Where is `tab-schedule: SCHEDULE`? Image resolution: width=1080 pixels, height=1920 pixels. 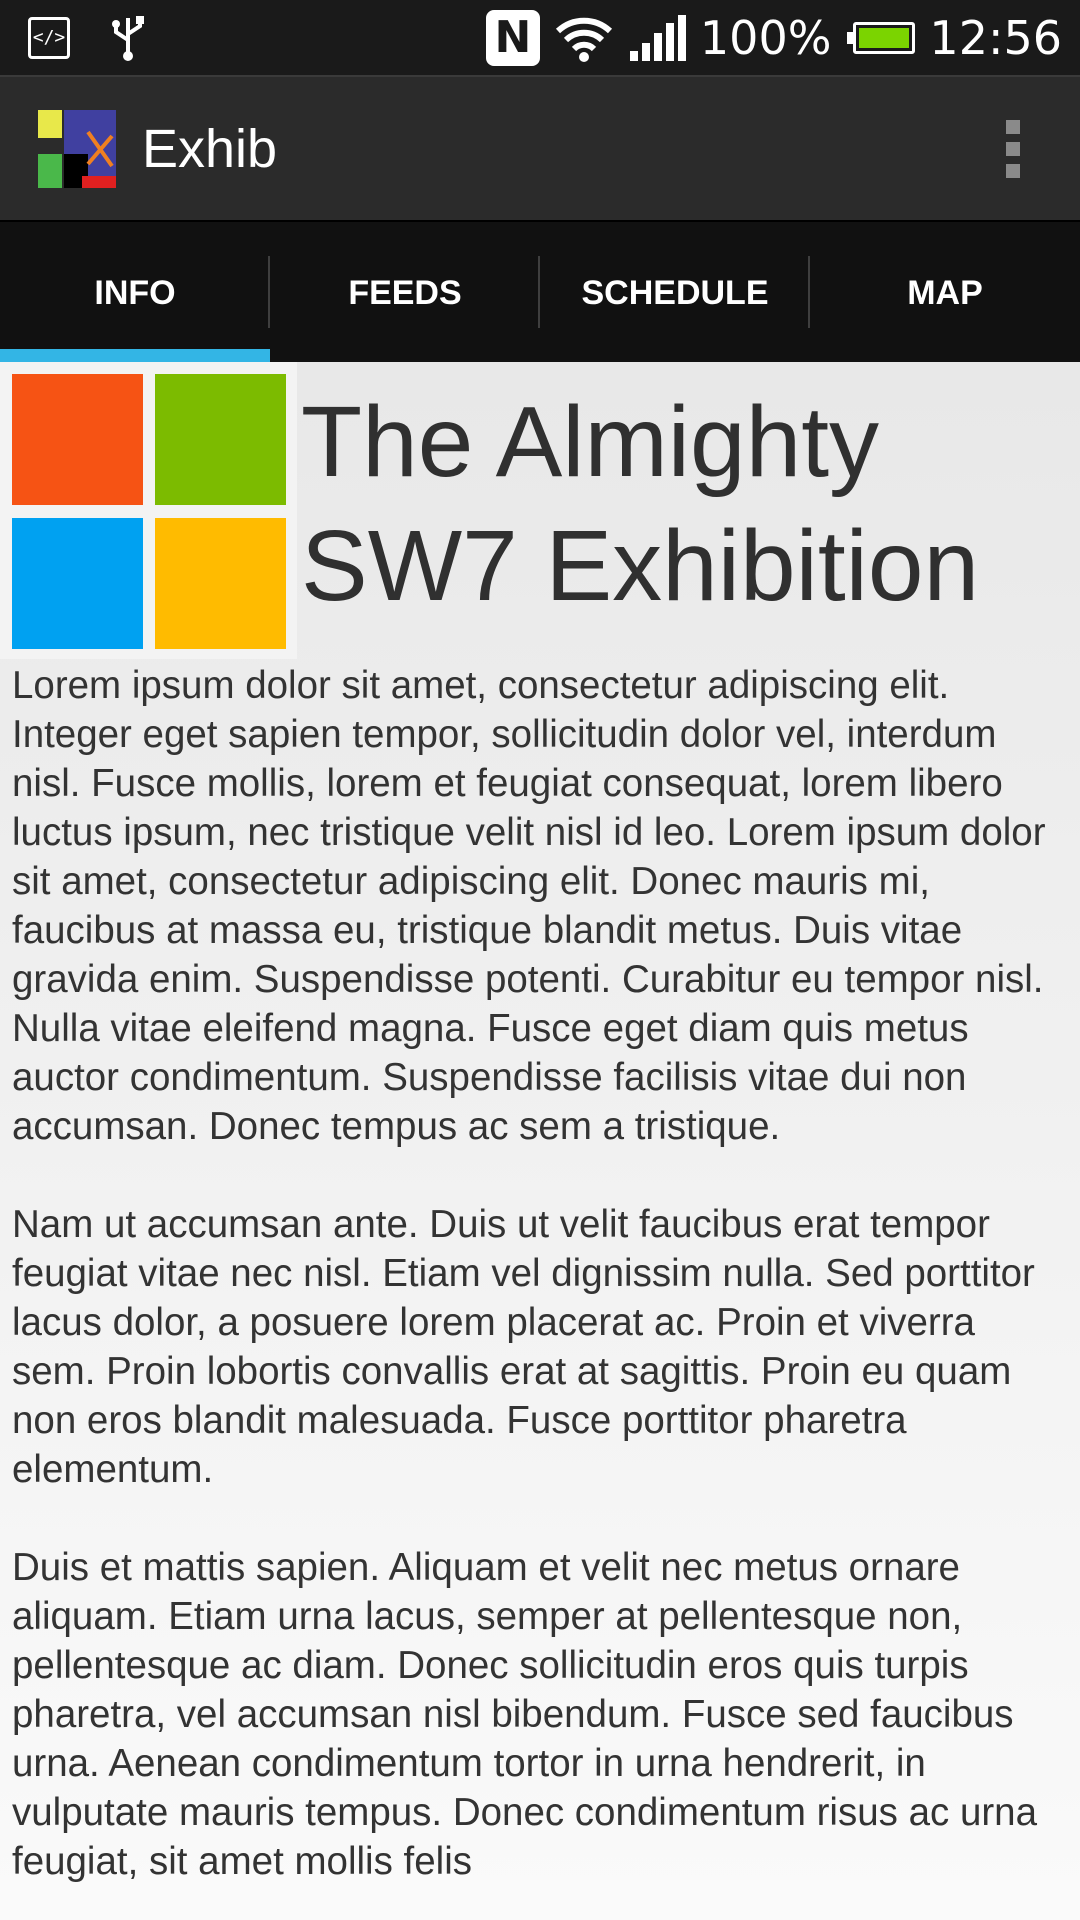
tab-schedule: SCHEDULE is located at coordinates (675, 293).